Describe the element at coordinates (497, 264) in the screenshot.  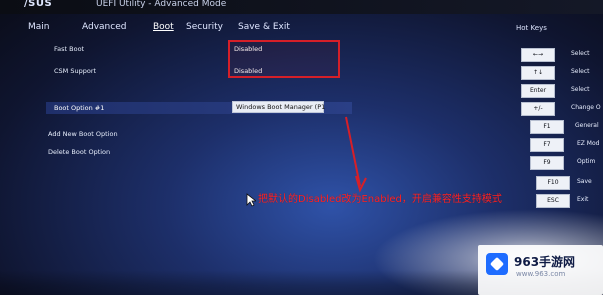
I see `watermark-cube-icon` at that location.